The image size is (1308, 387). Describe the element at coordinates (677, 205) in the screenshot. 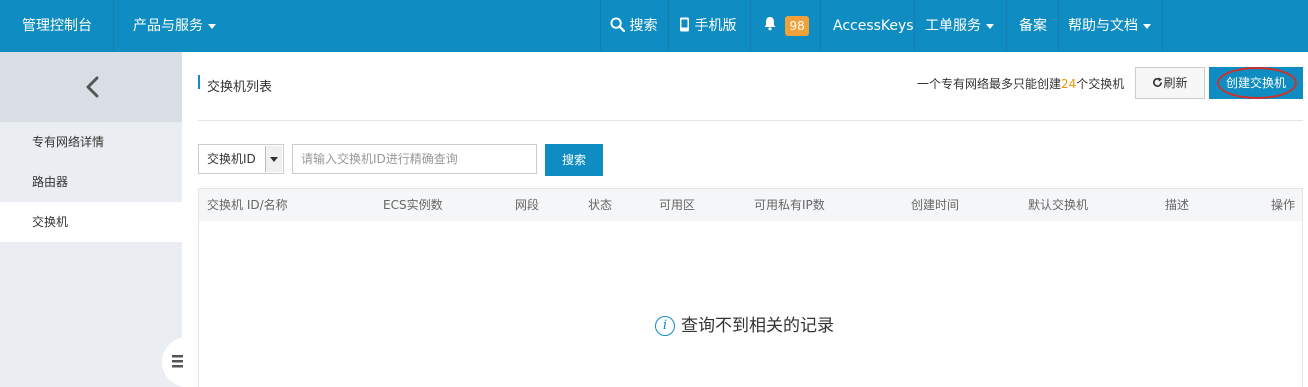

I see `column-header: 可用区` at that location.